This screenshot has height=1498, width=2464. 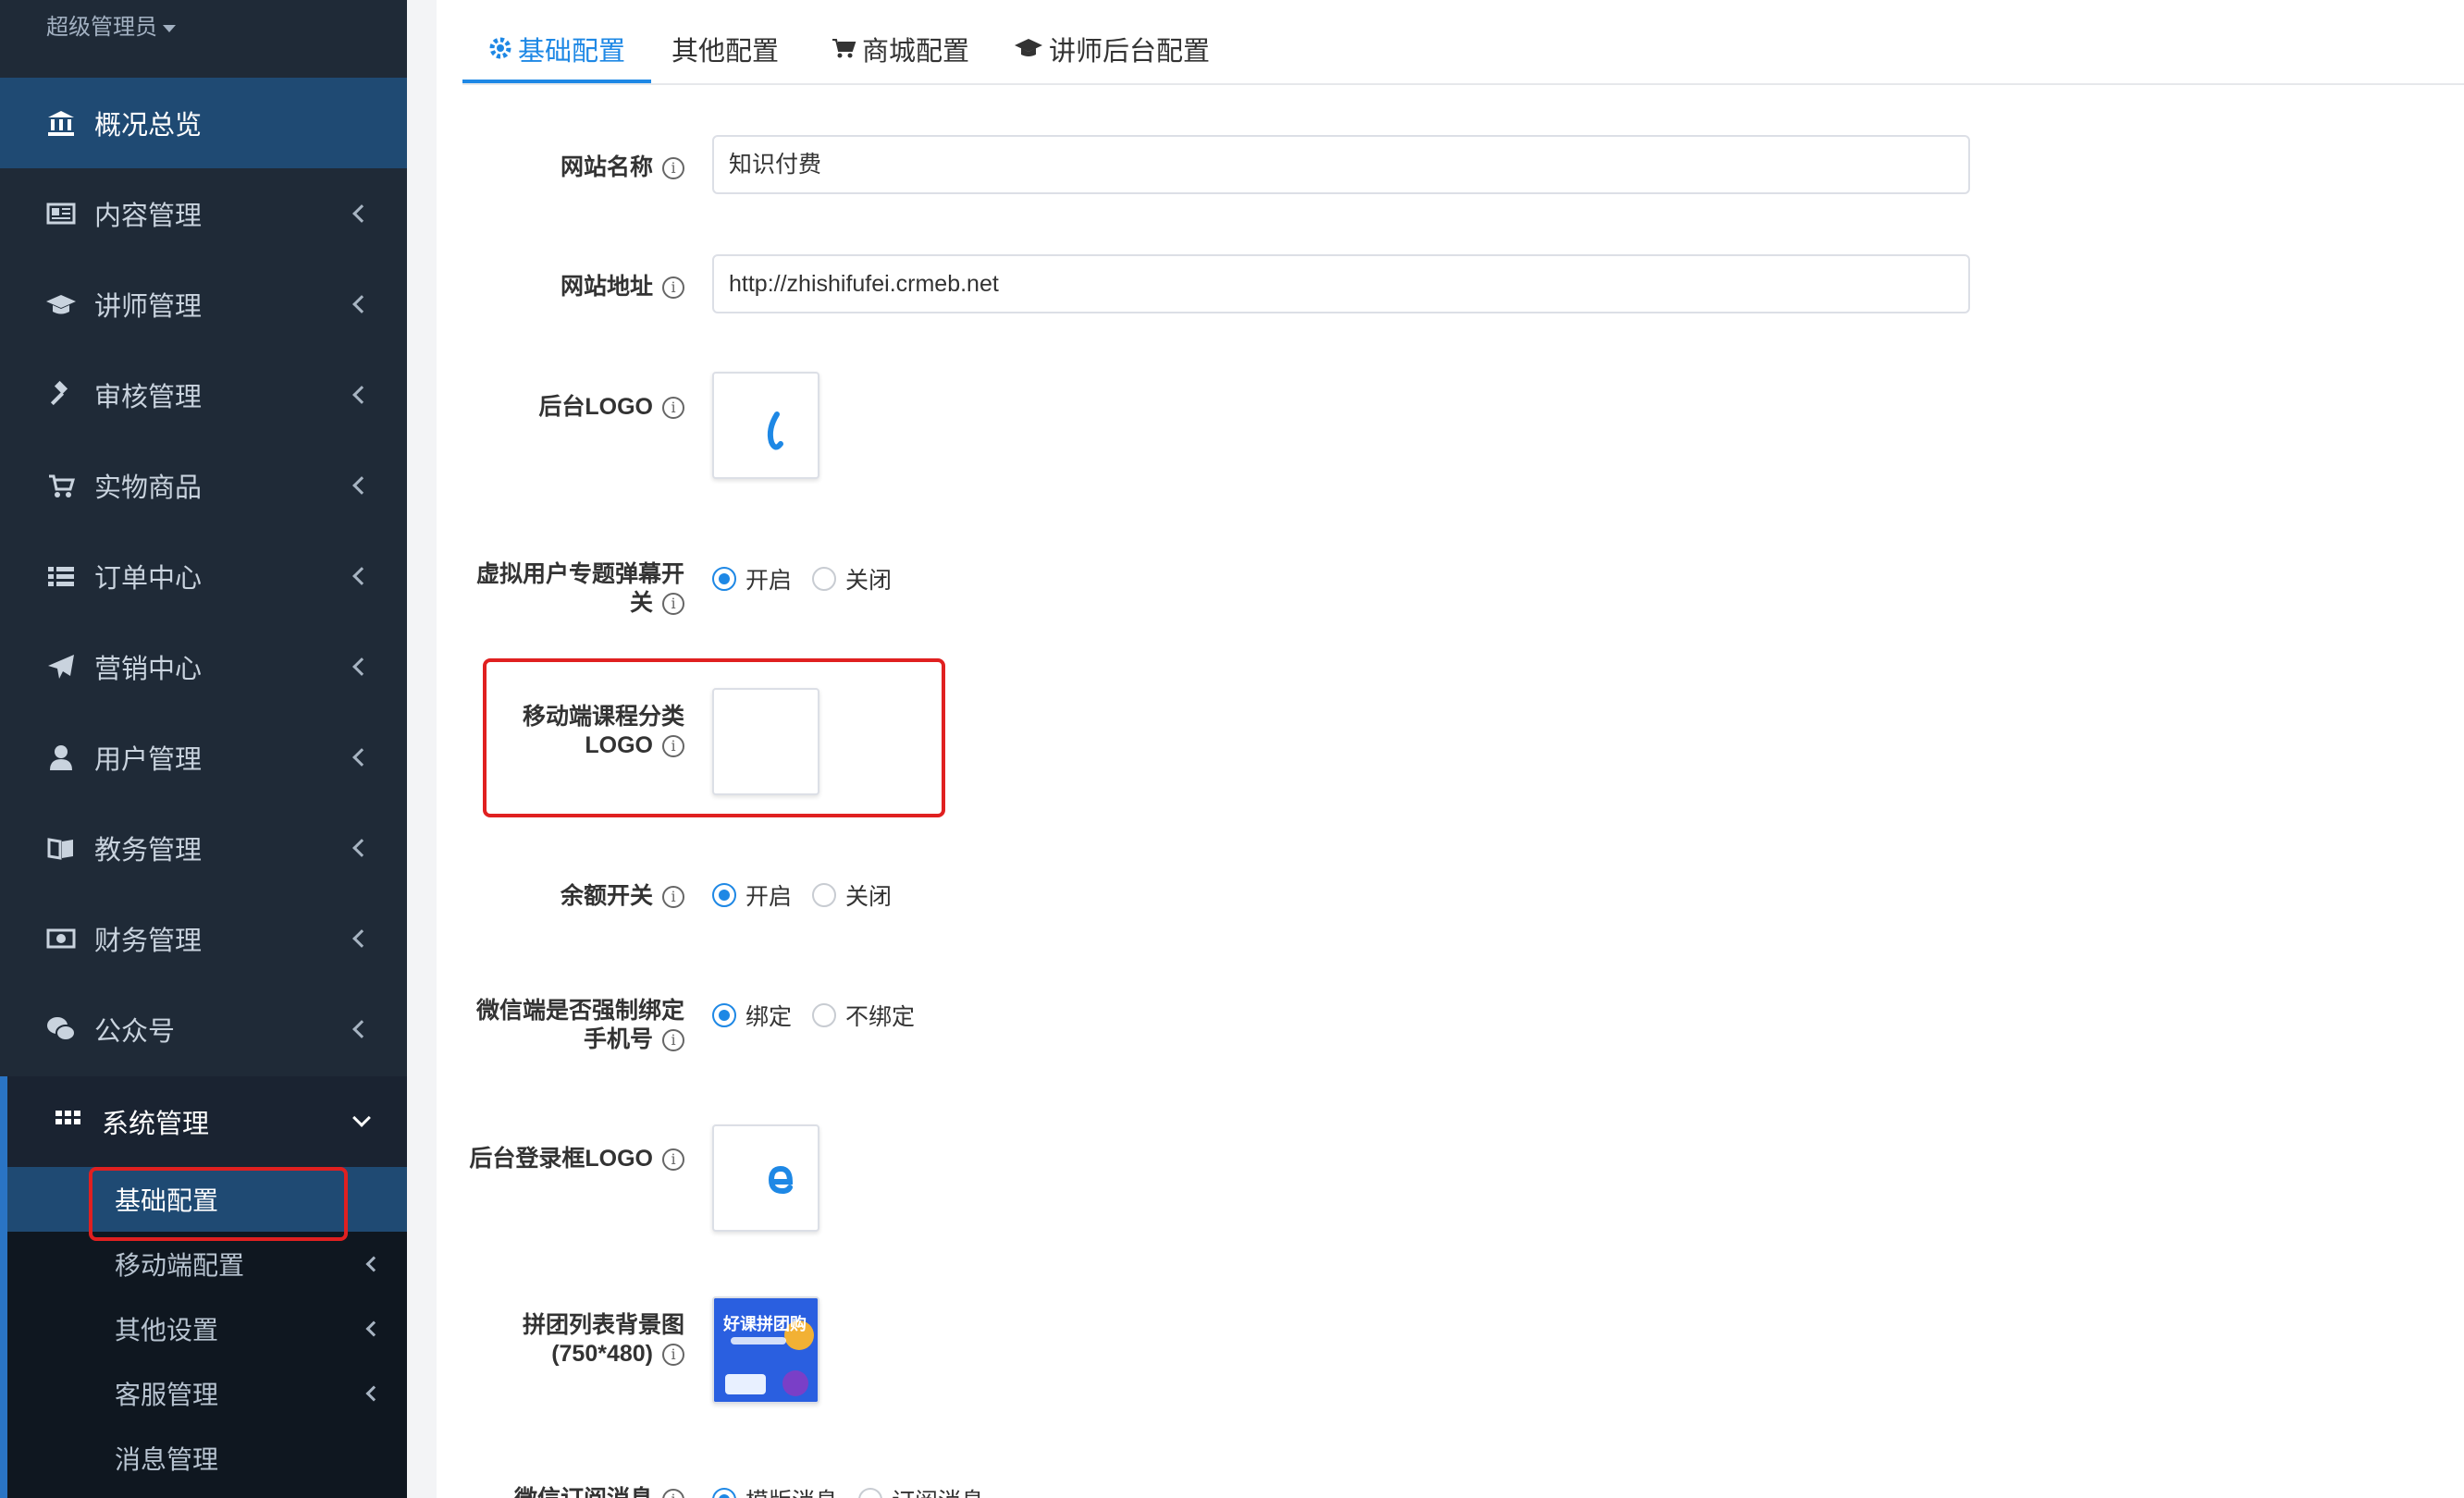 I want to click on balance-radio-group: 开启 关闭, so click(x=812, y=895).